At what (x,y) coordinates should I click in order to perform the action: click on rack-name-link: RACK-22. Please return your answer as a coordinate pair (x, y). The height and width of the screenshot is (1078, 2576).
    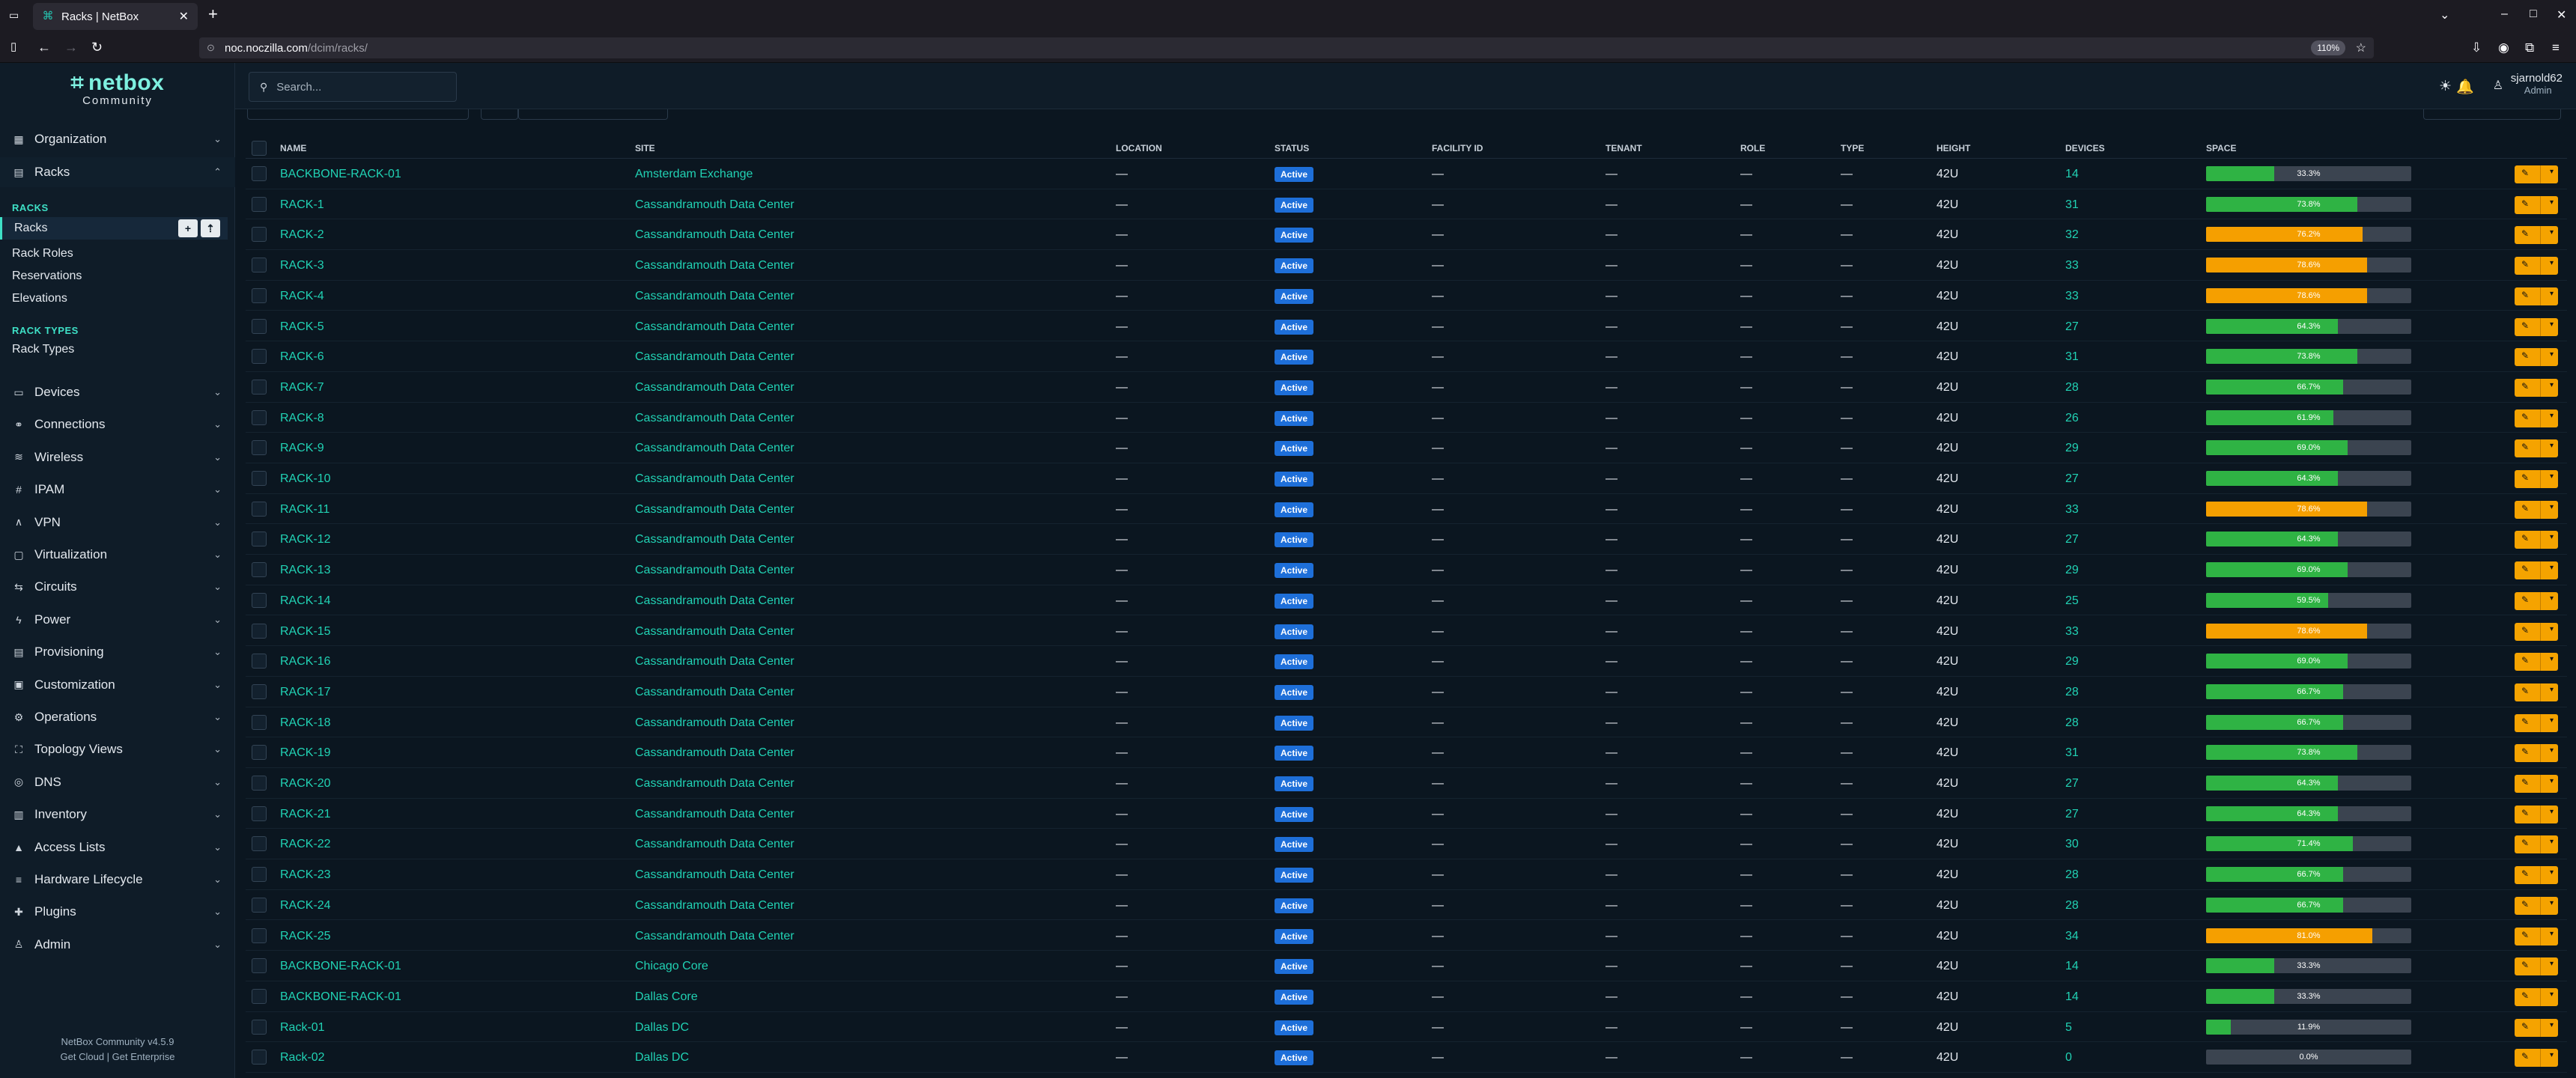
    Looking at the image, I should click on (305, 844).